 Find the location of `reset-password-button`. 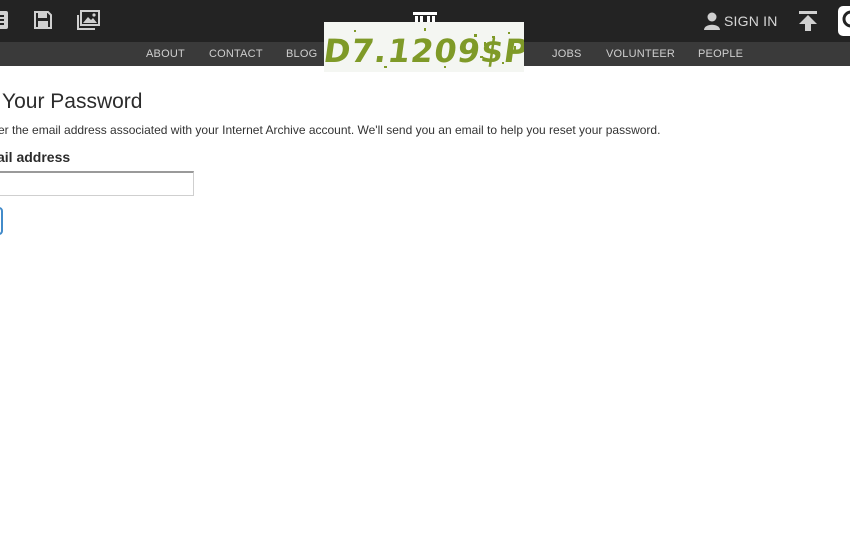

reset-password-button is located at coordinates (1, 221).